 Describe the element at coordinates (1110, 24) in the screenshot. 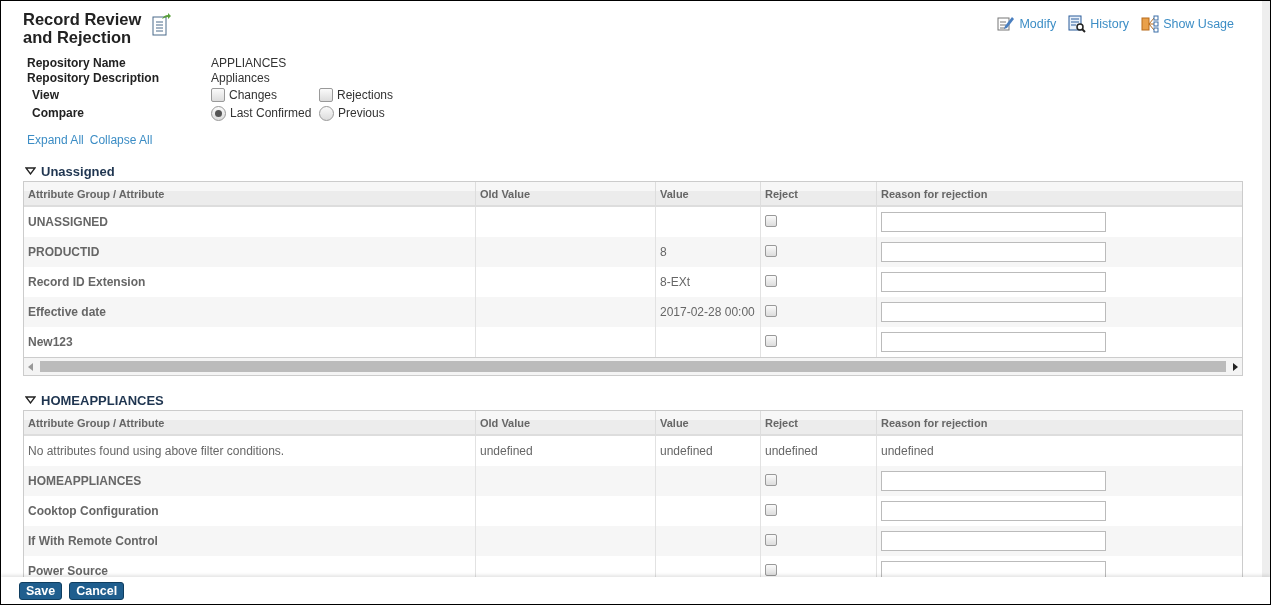

I see `header-link: History` at that location.